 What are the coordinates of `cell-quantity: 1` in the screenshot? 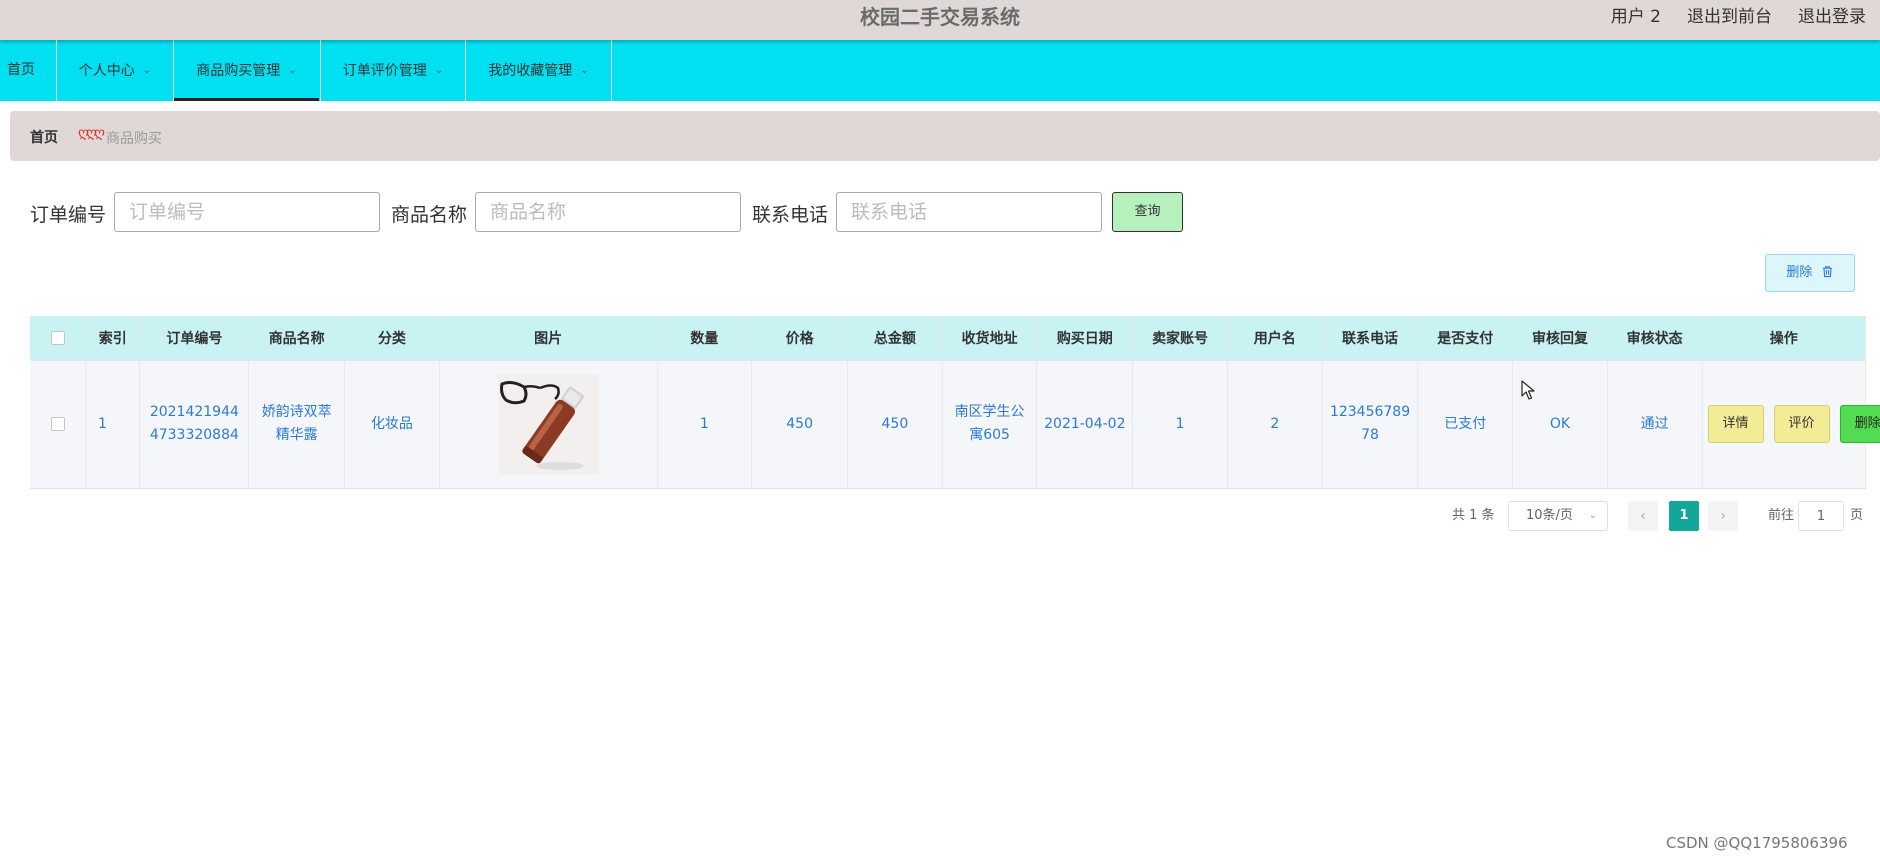 It's located at (705, 424).